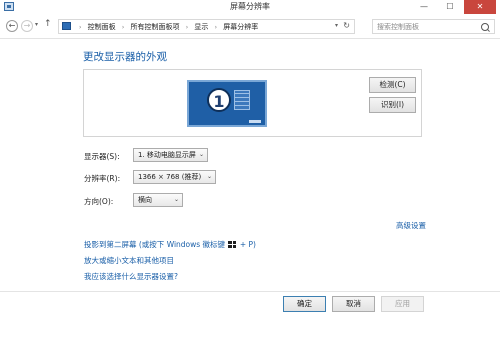 Image resolution: width=500 pixels, height=344 pixels. What do you see at coordinates (250, 291) in the screenshot?
I see `footer-divider` at bounding box center [250, 291].